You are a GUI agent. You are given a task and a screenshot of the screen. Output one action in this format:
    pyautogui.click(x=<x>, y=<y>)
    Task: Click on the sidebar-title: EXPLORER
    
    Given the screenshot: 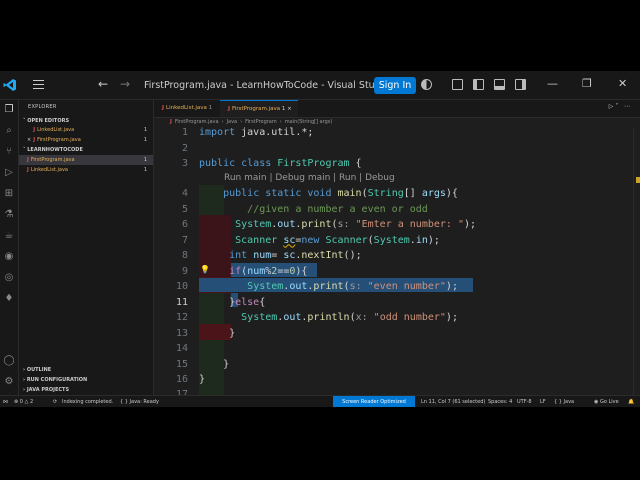 What is the action you would take?
    pyautogui.click(x=42, y=107)
    